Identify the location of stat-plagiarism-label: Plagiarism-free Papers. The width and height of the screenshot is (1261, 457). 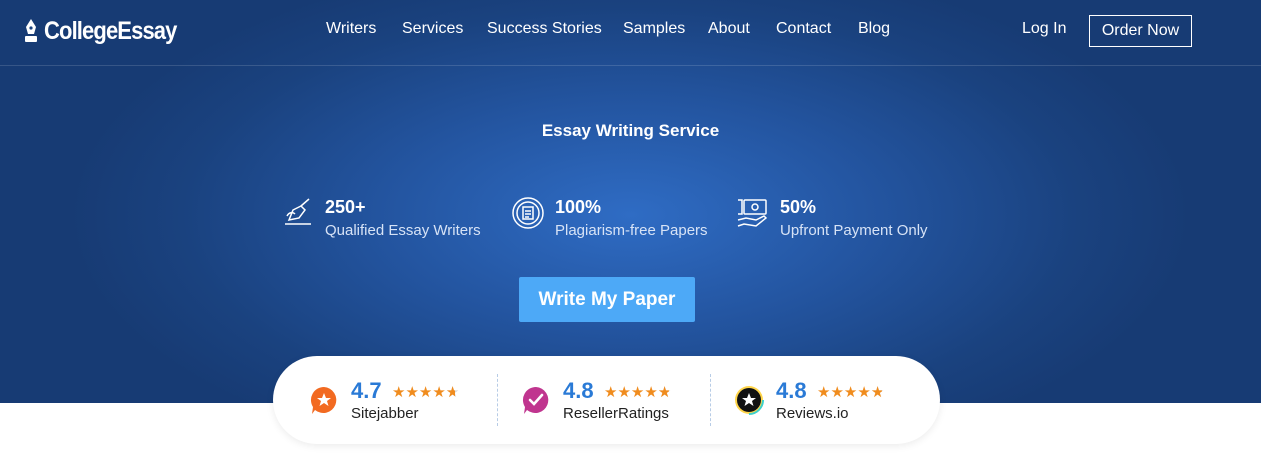
(631, 230).